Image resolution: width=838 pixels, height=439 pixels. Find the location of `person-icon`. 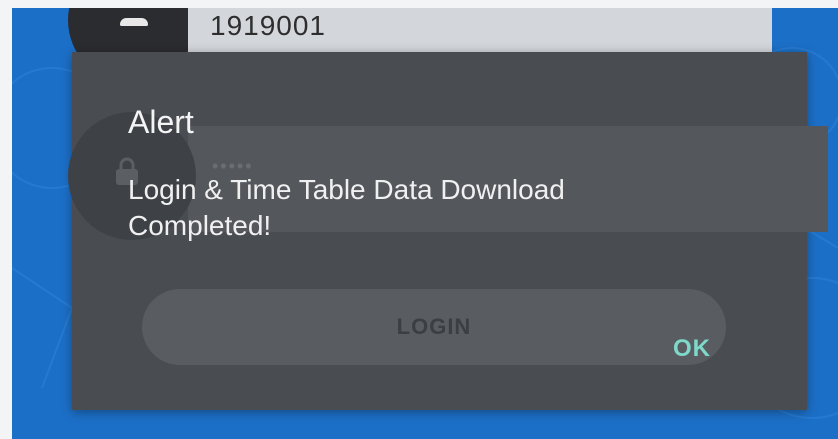

person-icon is located at coordinates (134, 22).